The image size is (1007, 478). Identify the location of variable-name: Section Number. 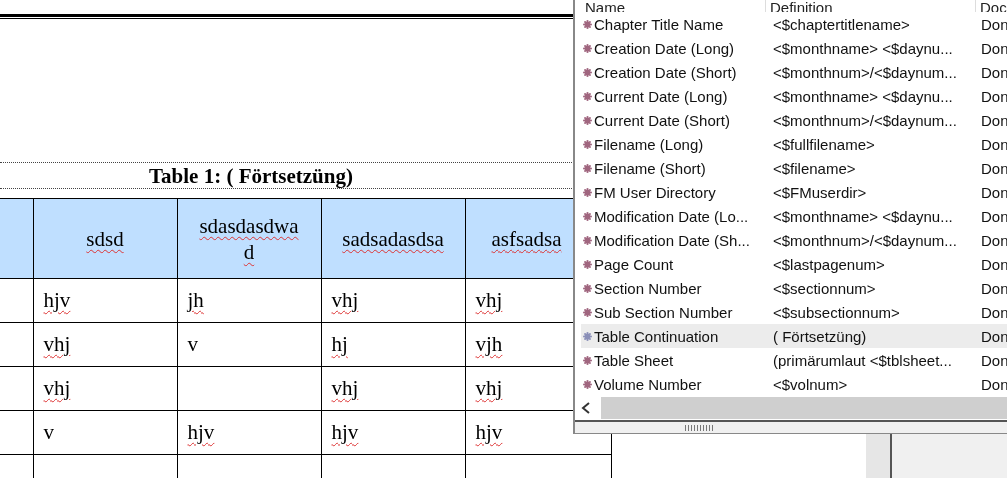
(648, 288).